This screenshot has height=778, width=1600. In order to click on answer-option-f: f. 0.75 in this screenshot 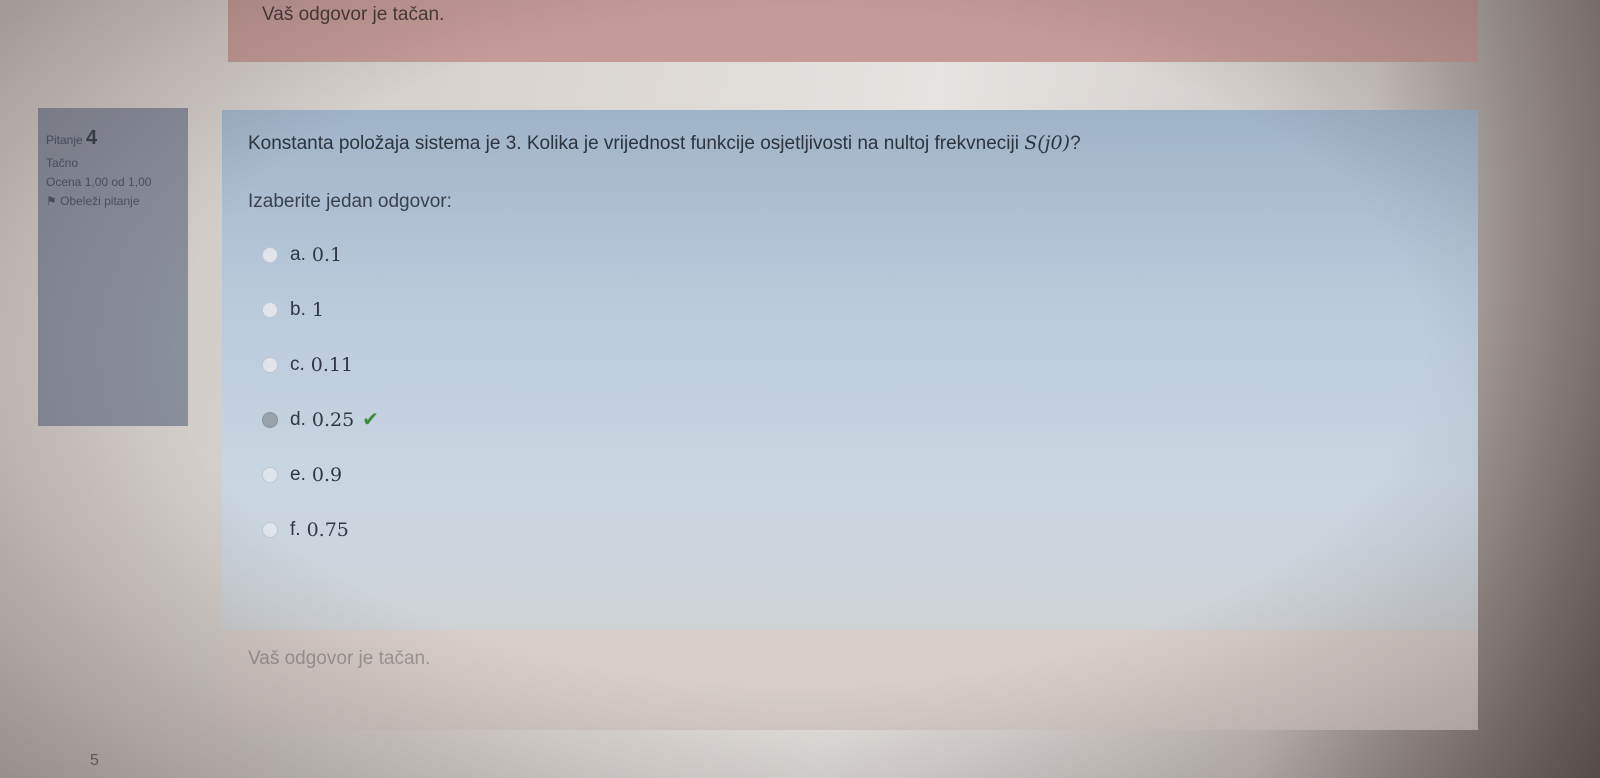, I will do `click(850, 529)`.